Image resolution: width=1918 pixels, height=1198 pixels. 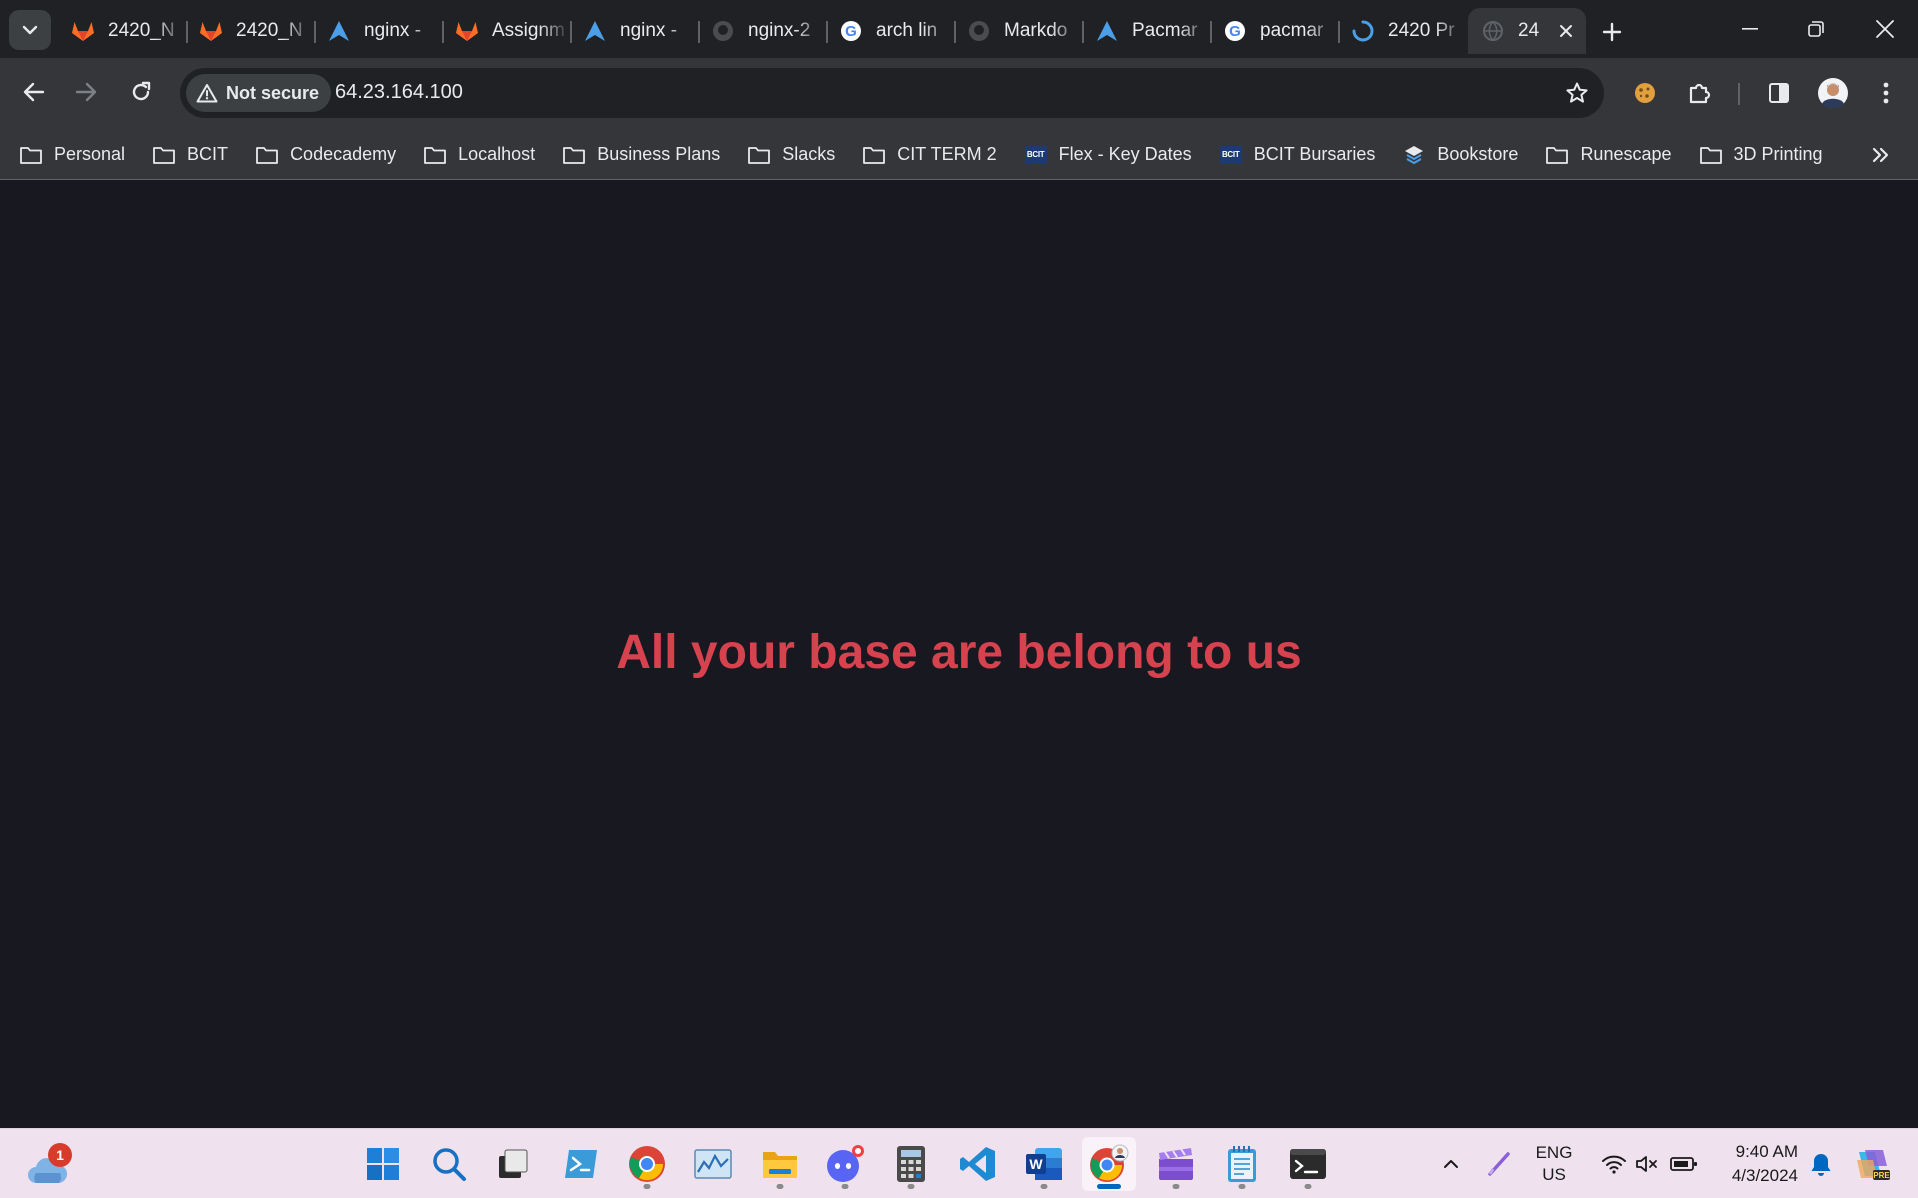 I want to click on page-headline: All your base are belong to us, so click(x=959, y=652).